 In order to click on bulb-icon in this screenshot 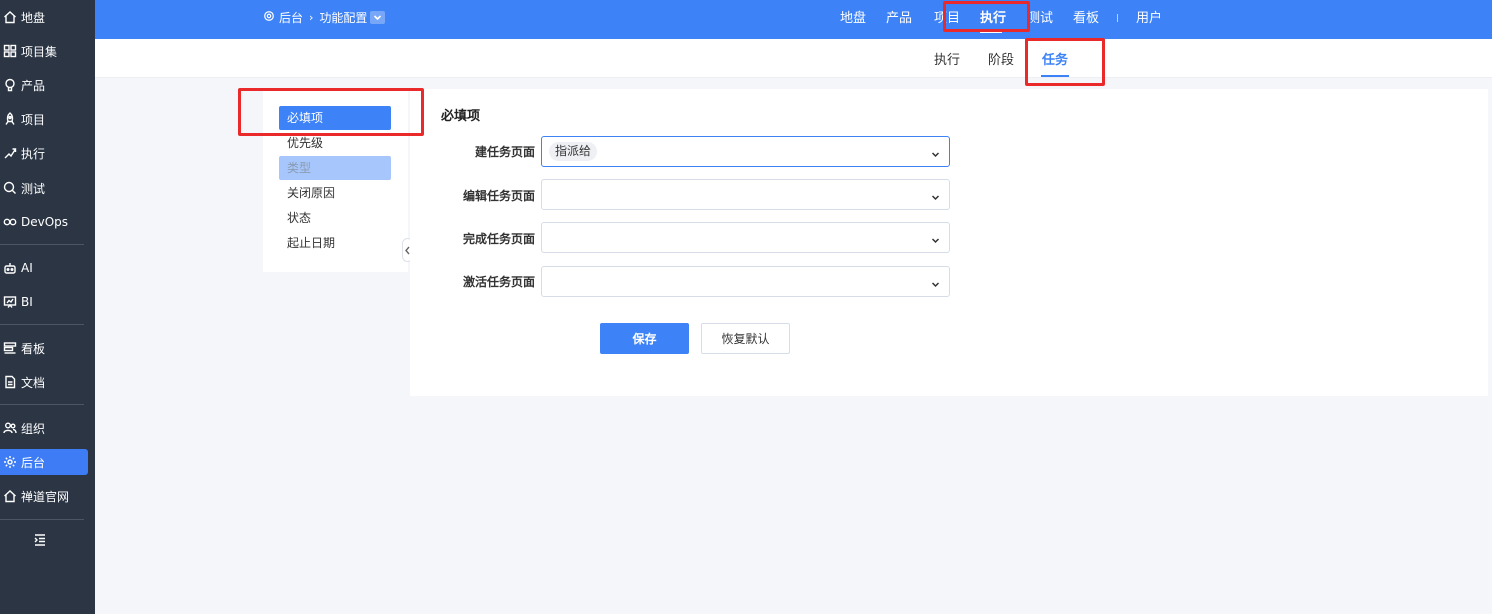, I will do `click(10, 85)`.